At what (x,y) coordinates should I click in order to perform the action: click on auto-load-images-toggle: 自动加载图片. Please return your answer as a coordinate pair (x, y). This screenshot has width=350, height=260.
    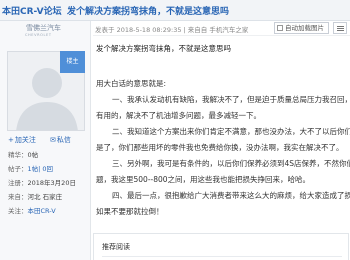
    Looking at the image, I should click on (301, 28).